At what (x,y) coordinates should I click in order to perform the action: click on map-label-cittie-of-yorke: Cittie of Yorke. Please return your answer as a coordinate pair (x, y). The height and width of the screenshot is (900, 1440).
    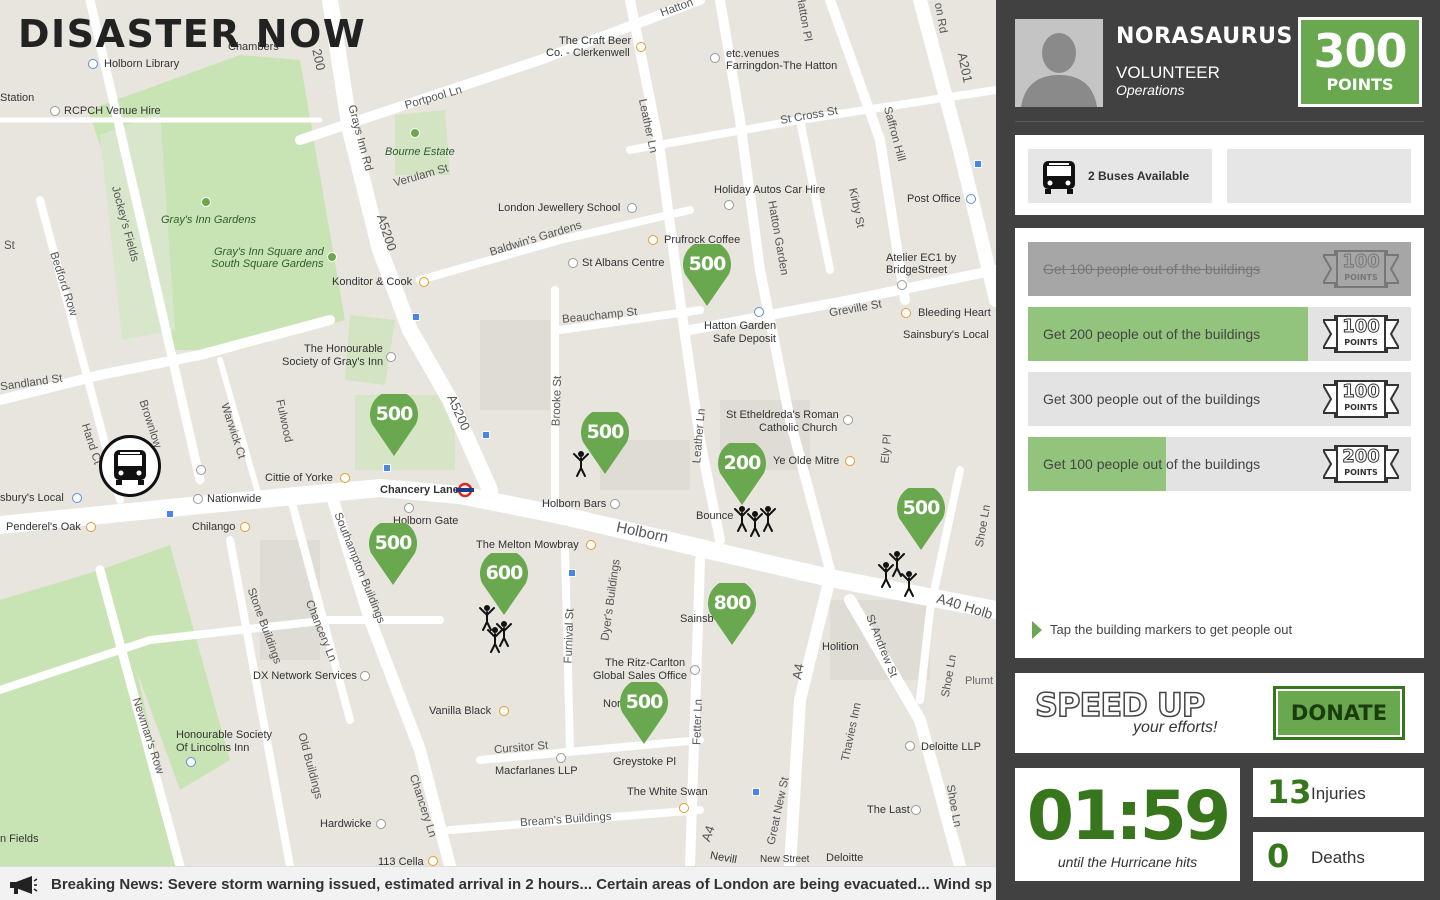
    Looking at the image, I should click on (299, 478).